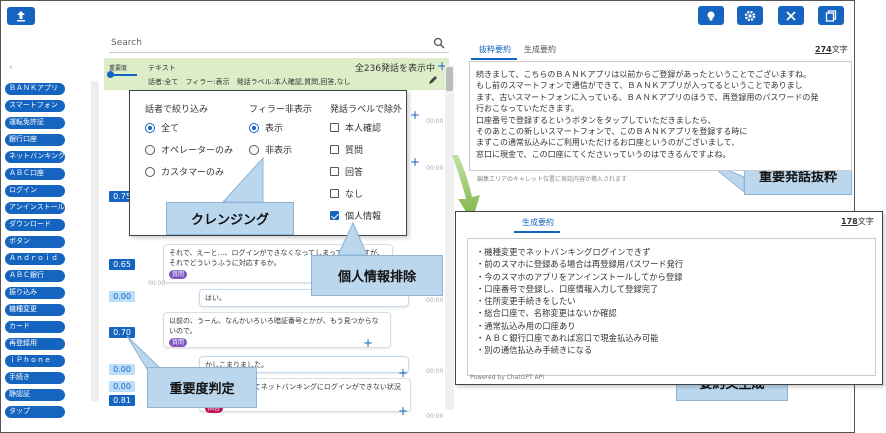  What do you see at coordinates (603, 154) in the screenshot?
I see `extract-line: 窓口に現金で、この口座にてくださいっていうのはできるんですよね。` at bounding box center [603, 154].